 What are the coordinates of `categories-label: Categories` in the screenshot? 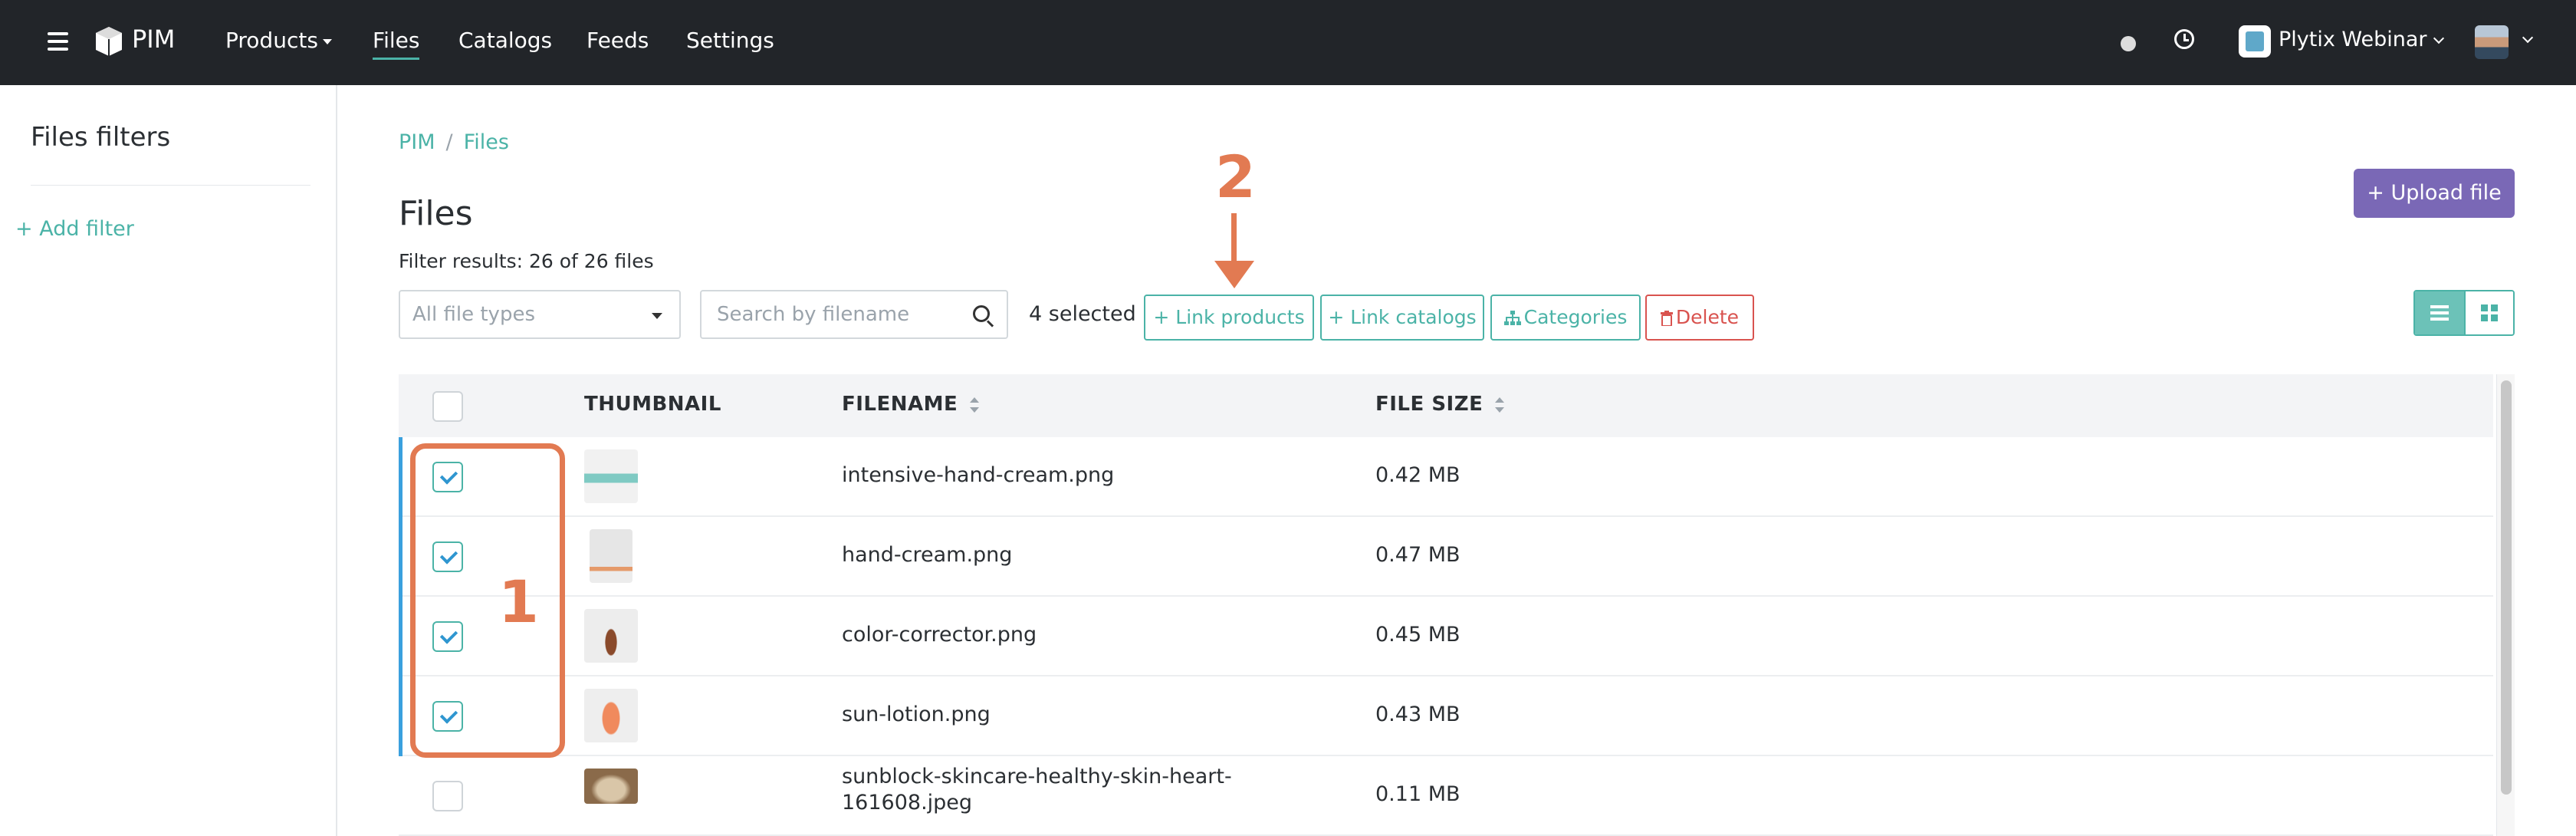 It's located at (1575, 317).